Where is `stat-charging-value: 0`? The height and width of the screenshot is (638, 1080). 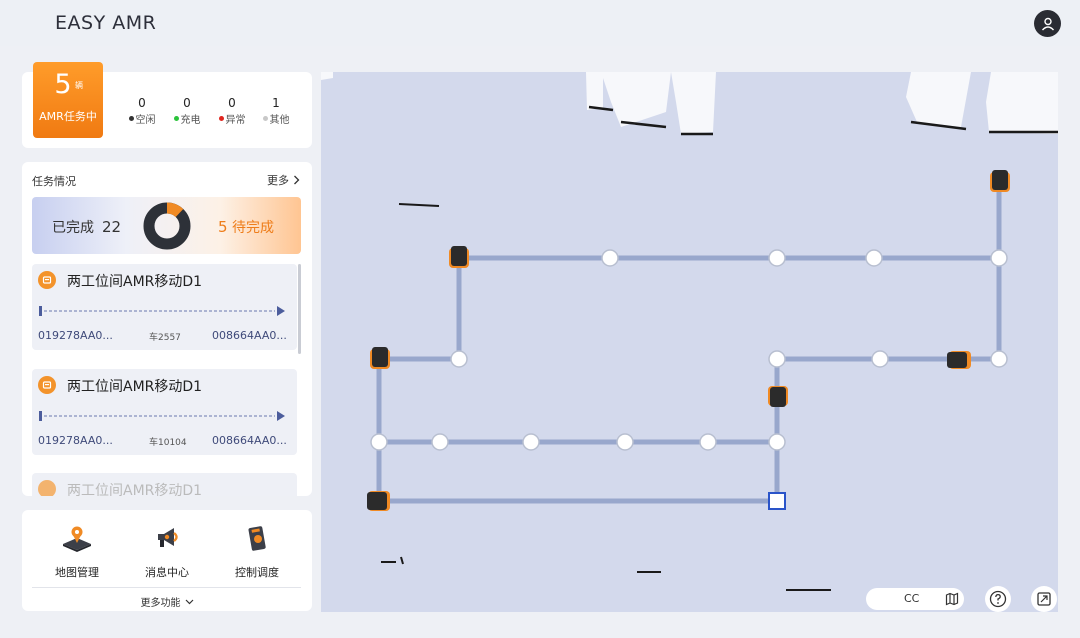
stat-charging-value: 0 is located at coordinates (187, 103).